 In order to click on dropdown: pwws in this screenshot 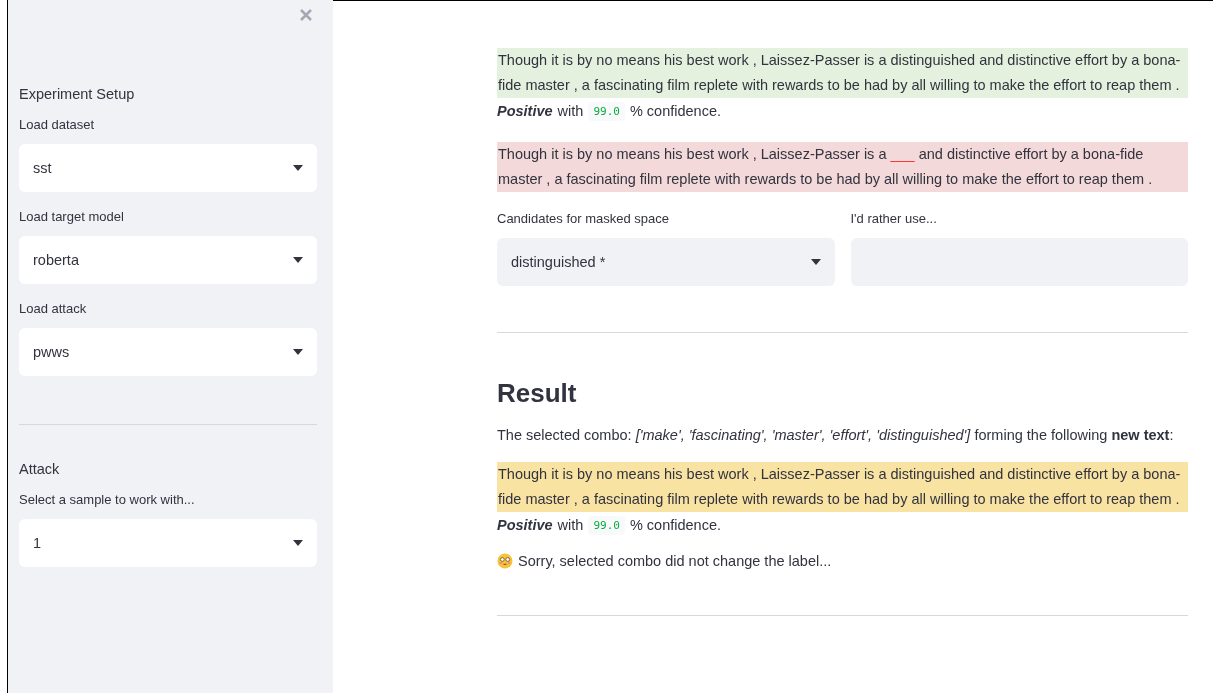, I will do `click(168, 352)`.